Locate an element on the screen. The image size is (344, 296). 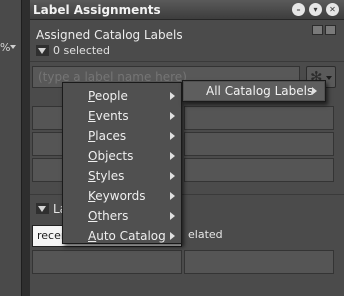
menu-item-styles: Styles is located at coordinates (122, 176).